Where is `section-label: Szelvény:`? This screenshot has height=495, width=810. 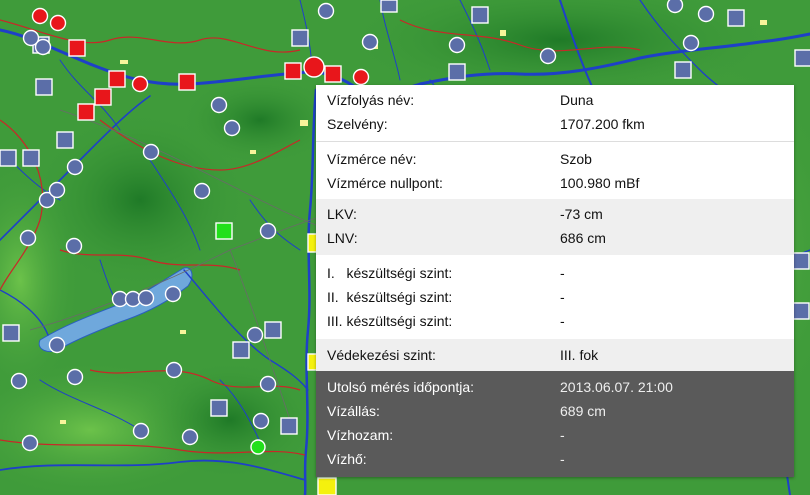 section-label: Szelvény: is located at coordinates (357, 124).